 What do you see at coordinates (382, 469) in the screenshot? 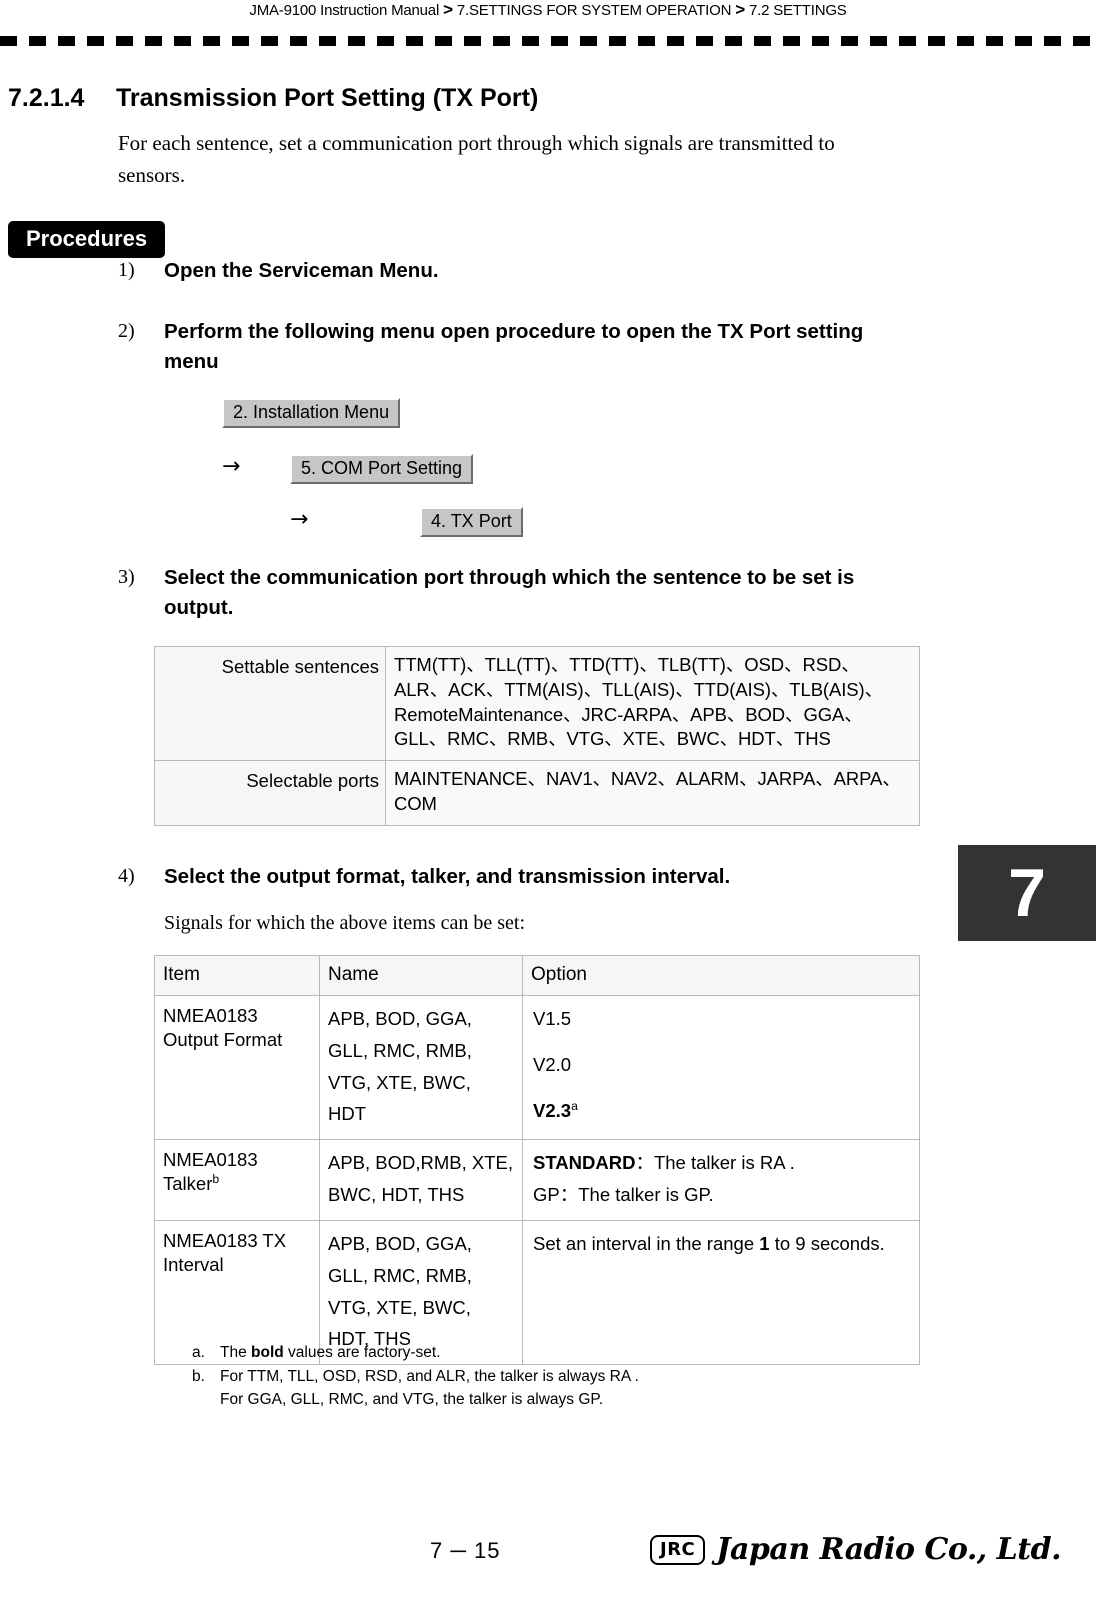
I see `menu-button-com-port-setting: 5. COM Port Setting` at bounding box center [382, 469].